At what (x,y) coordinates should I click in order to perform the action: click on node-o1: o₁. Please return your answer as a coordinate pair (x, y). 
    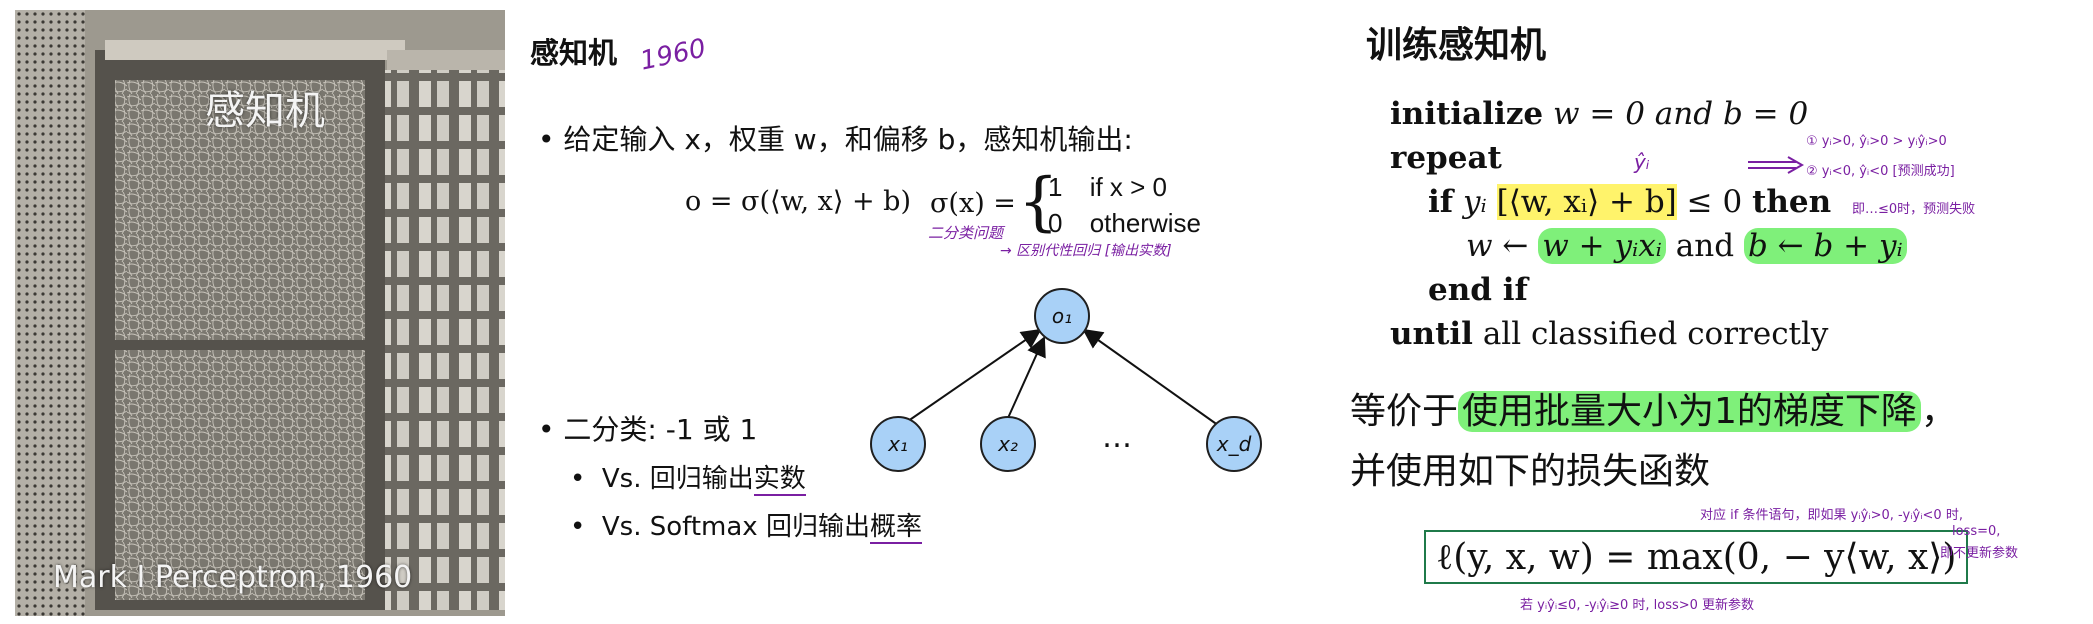
    Looking at the image, I should click on (1062, 316).